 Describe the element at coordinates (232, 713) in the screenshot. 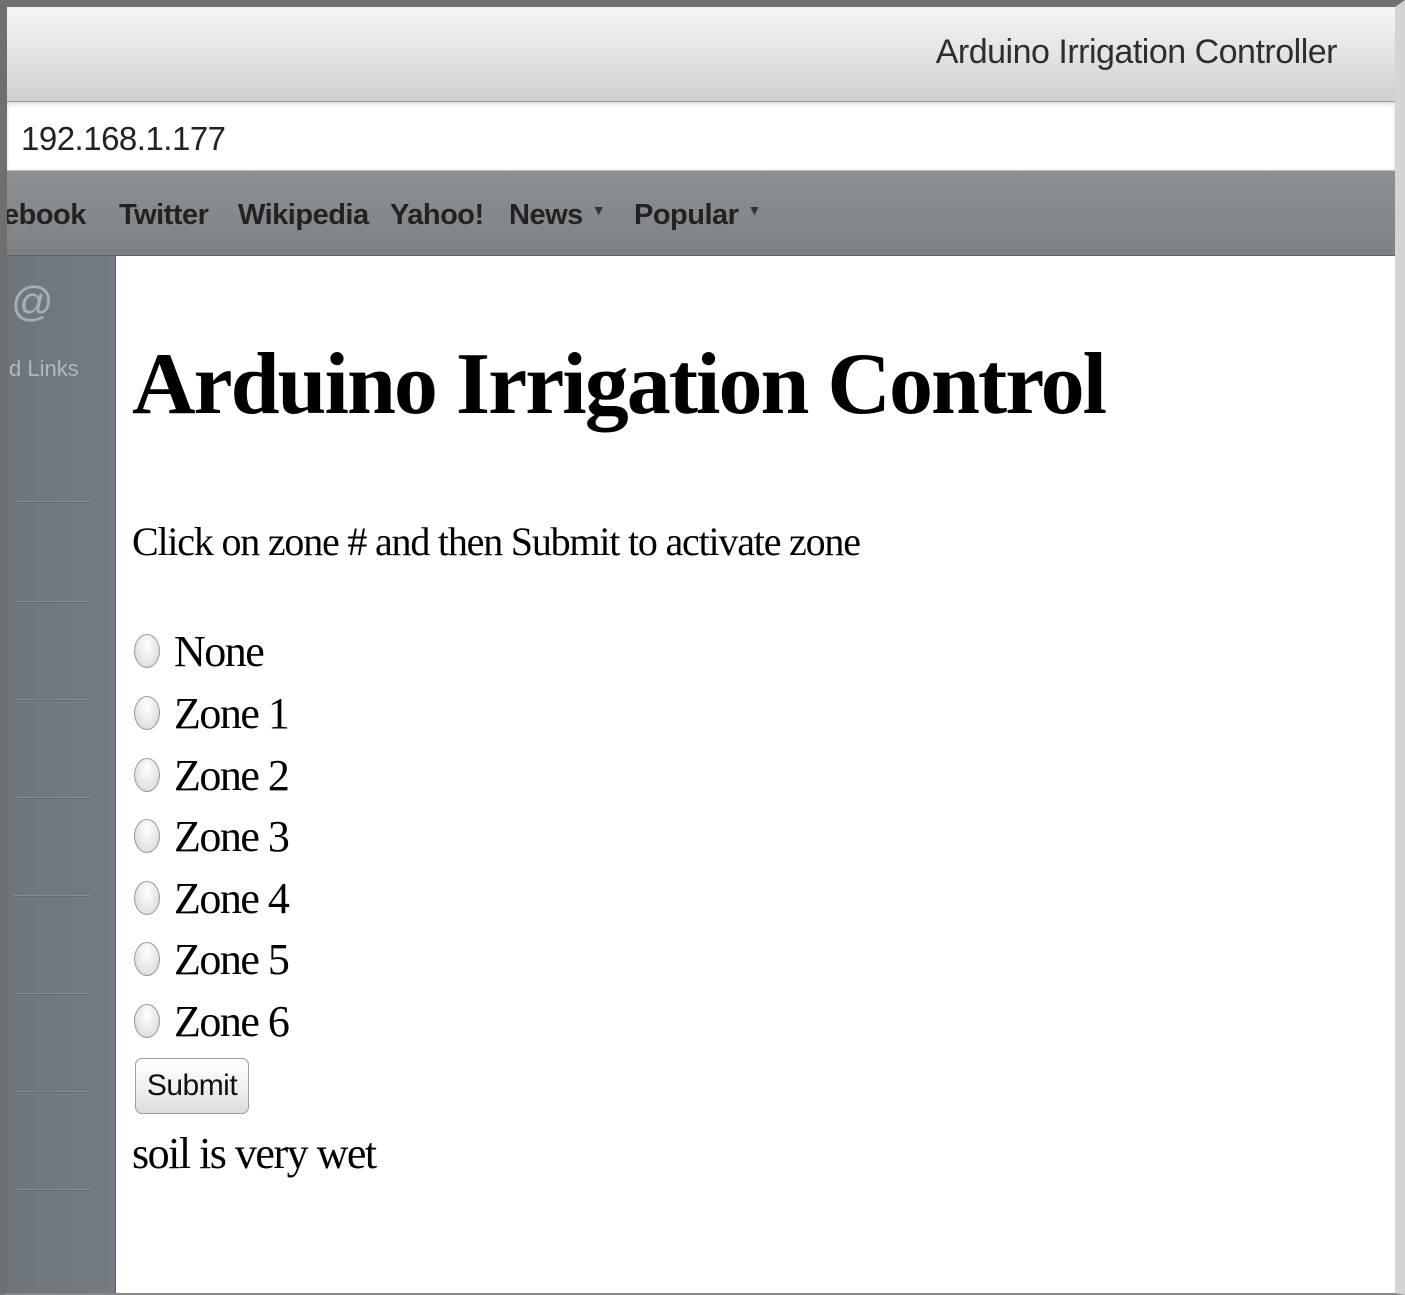

I see `option-label: Zone 1` at that location.